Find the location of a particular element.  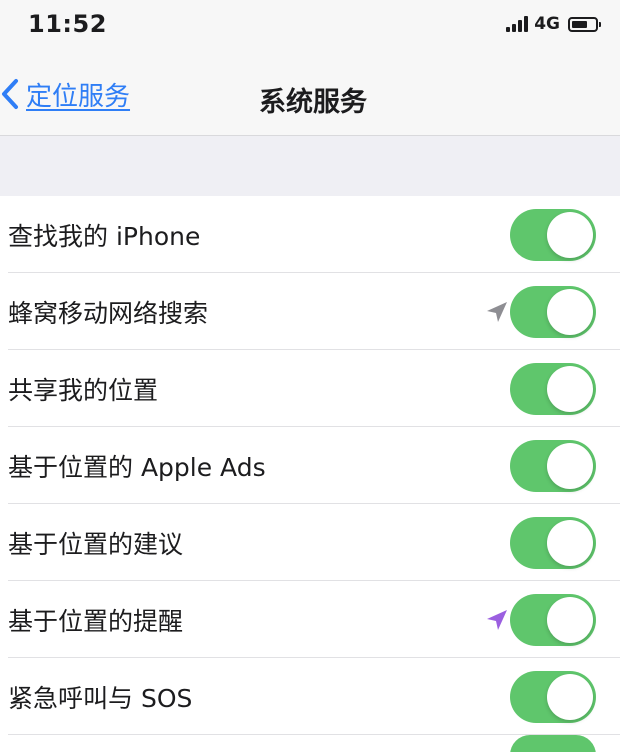

status-indicators: 4G is located at coordinates (553, 24).